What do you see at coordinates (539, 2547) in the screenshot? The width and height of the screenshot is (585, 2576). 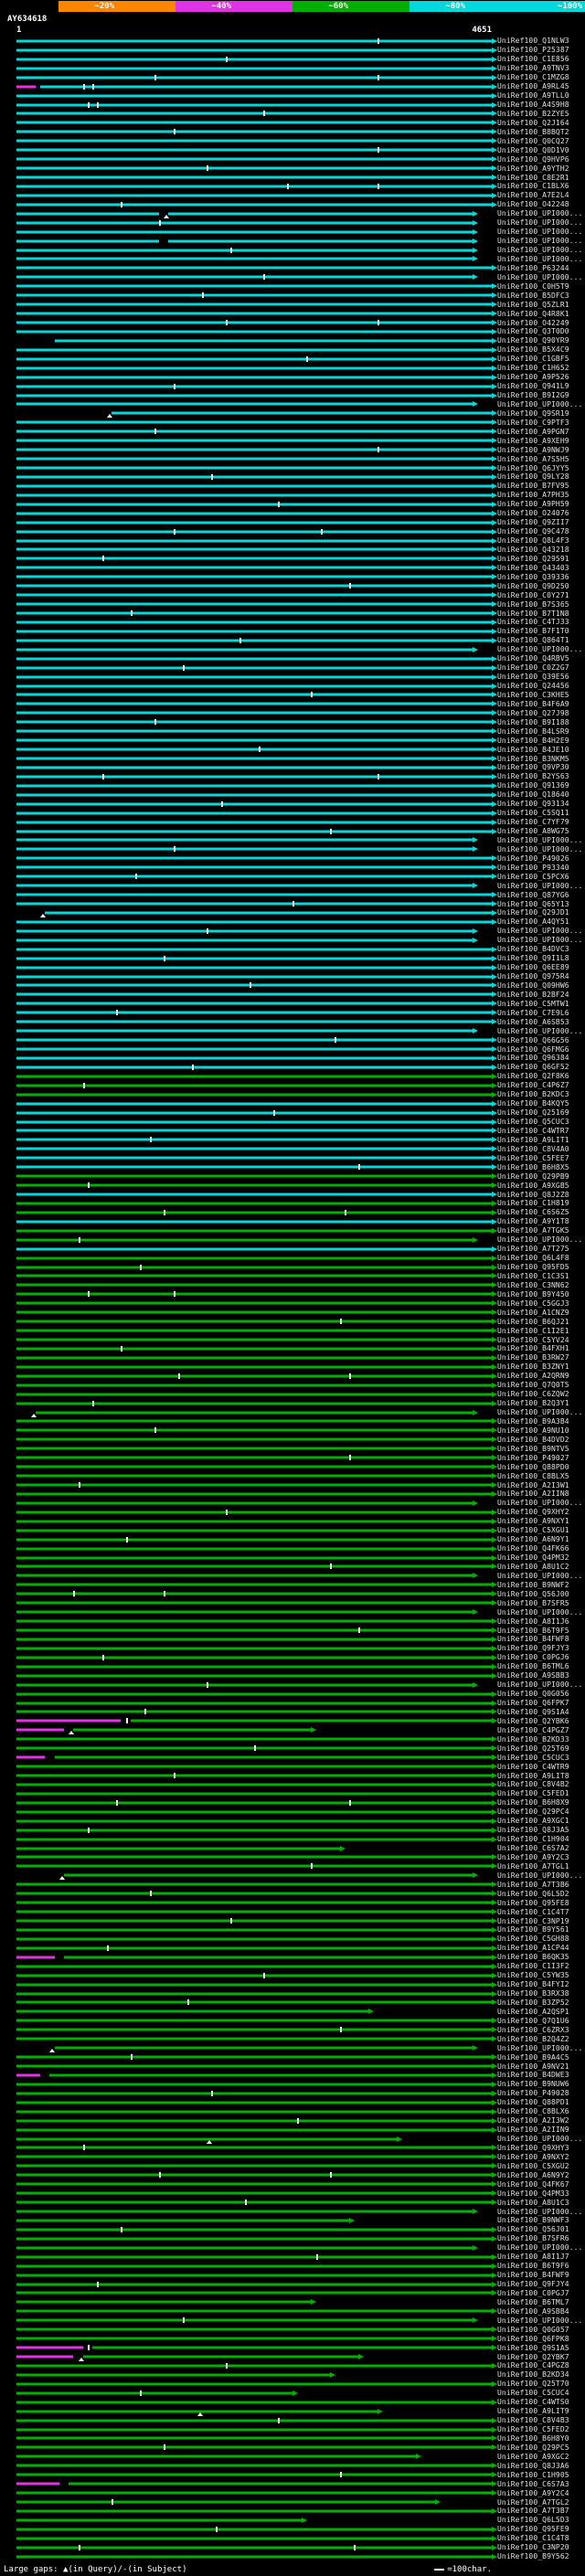 I see `hit-label: UniRef100_C3NP20` at bounding box center [539, 2547].